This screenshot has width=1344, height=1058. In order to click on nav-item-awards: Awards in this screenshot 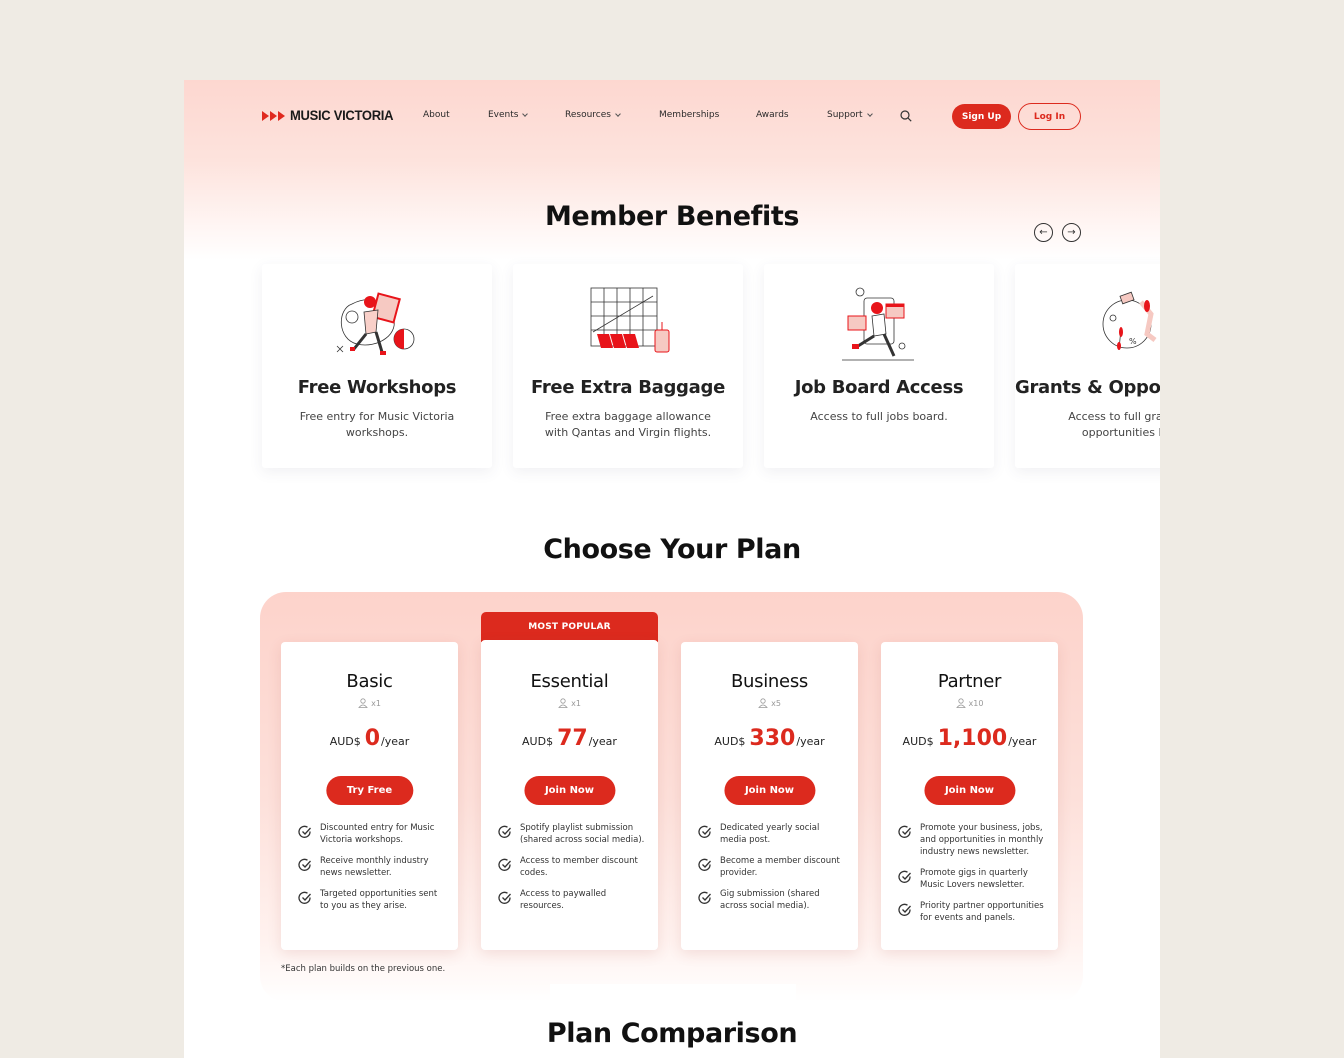, I will do `click(772, 115)`.